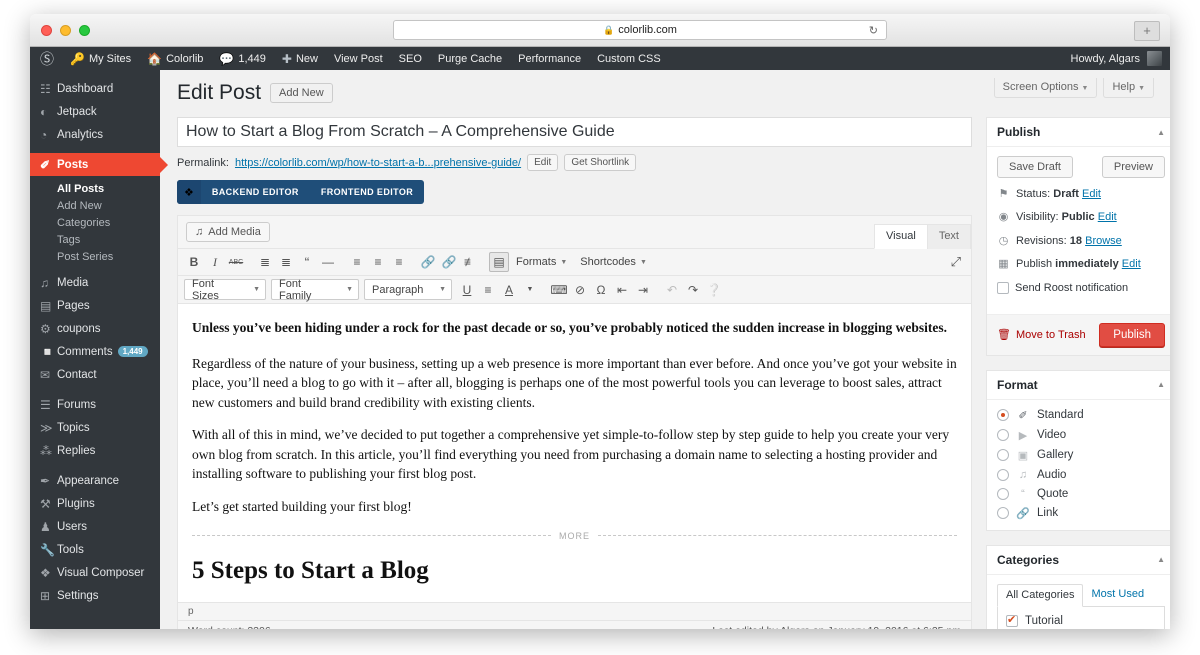  I want to click on edit-visibility-link: Edit, so click(1107, 217).